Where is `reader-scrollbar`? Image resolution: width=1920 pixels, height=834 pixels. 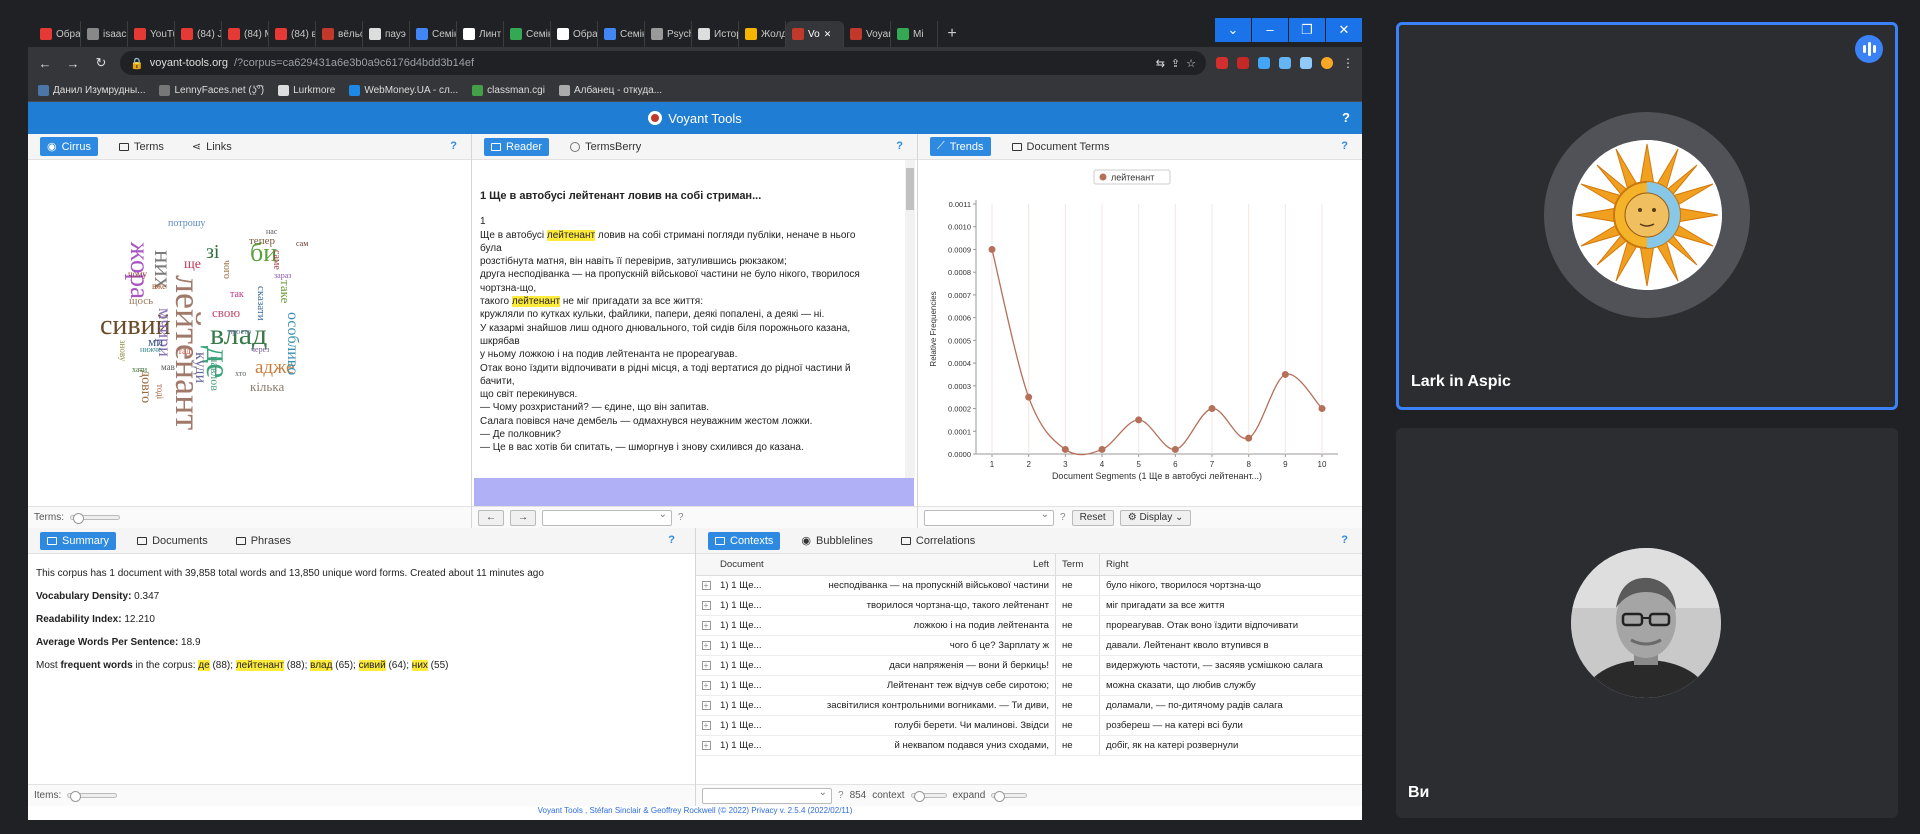 reader-scrollbar is located at coordinates (910, 319).